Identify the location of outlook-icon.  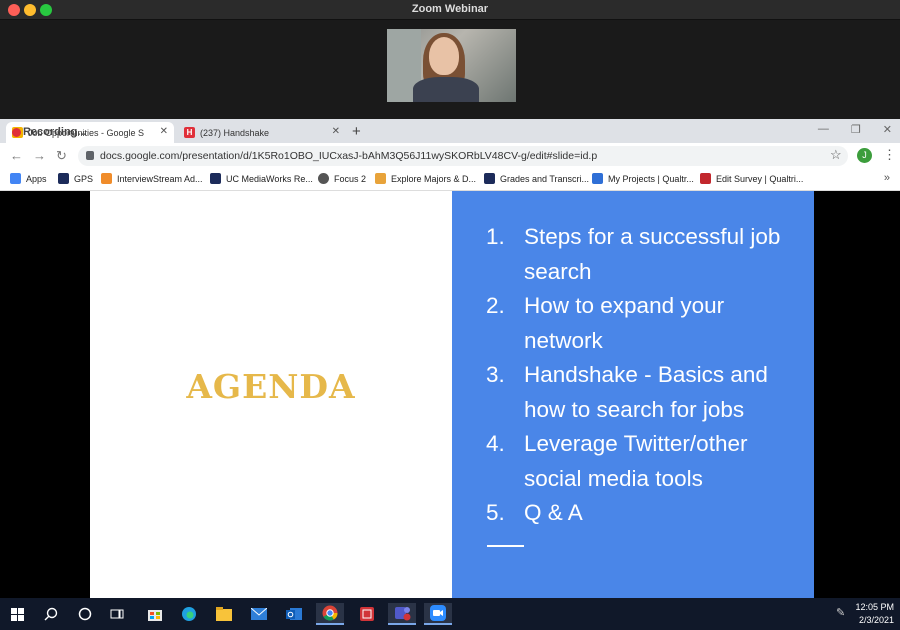
(294, 614).